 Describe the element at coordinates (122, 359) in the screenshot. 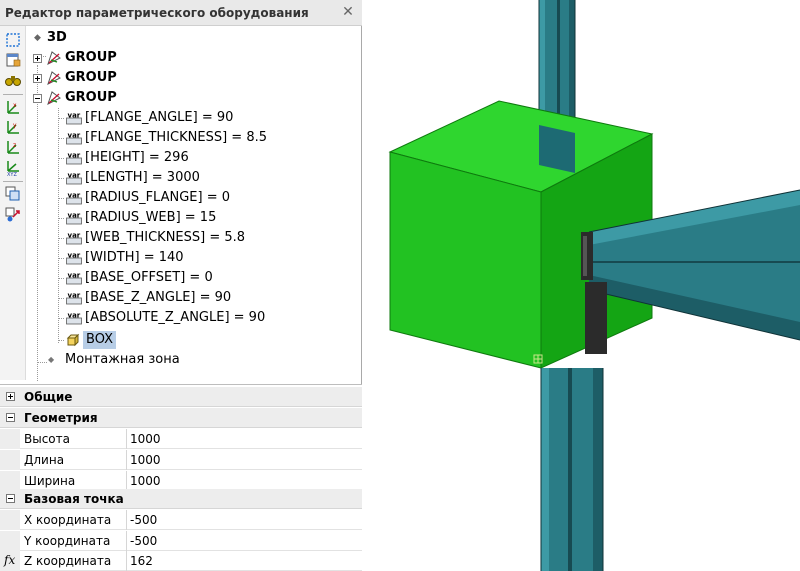

I see `tree-zone-label: Монтажная зона` at that location.